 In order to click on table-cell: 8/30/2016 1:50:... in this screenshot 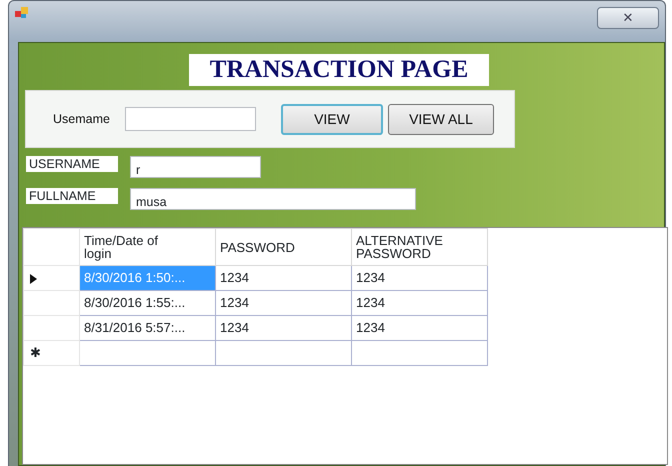, I will do `click(148, 278)`.